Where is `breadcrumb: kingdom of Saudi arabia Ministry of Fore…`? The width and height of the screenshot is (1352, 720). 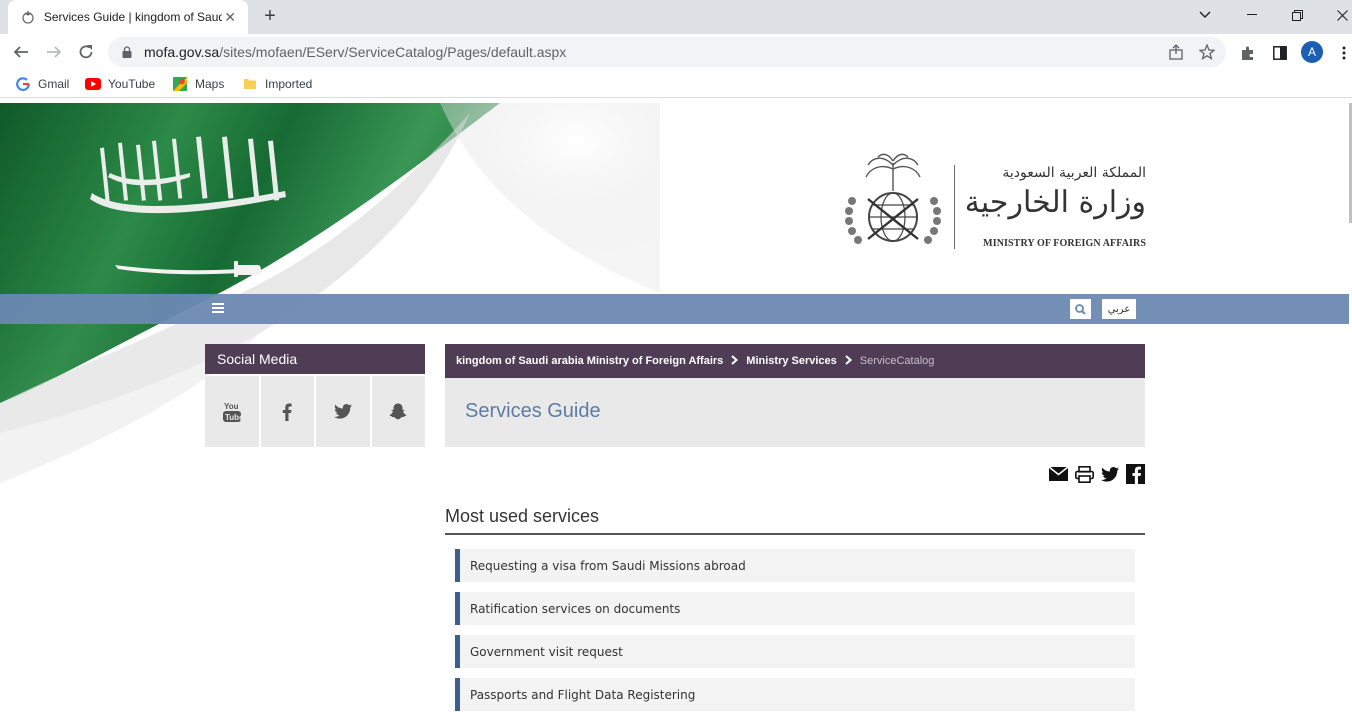 breadcrumb: kingdom of Saudi arabia Ministry of Fore… is located at coordinates (795, 361).